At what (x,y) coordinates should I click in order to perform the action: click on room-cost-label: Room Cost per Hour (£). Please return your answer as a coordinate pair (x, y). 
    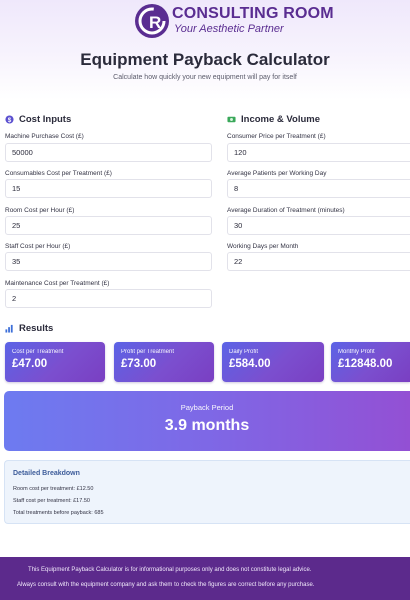
    Looking at the image, I should click on (40, 210).